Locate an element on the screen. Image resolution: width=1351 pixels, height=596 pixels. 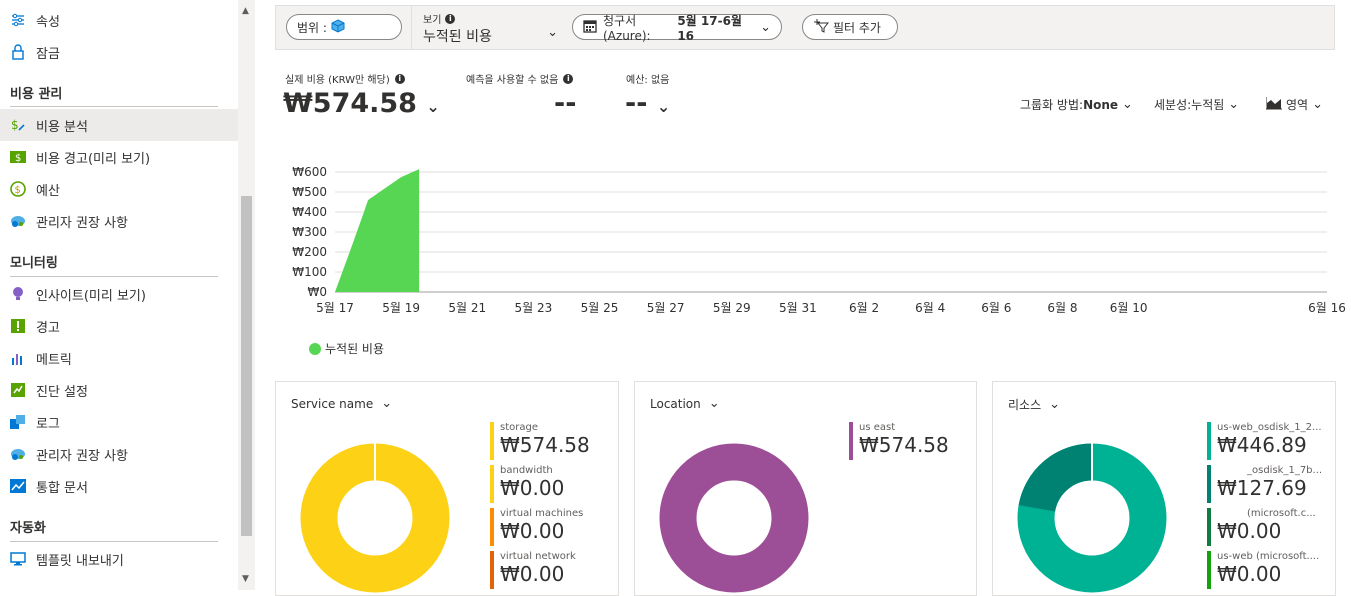
legend-item-us-east: us east ₩574.58 is located at coordinates (914, 442).